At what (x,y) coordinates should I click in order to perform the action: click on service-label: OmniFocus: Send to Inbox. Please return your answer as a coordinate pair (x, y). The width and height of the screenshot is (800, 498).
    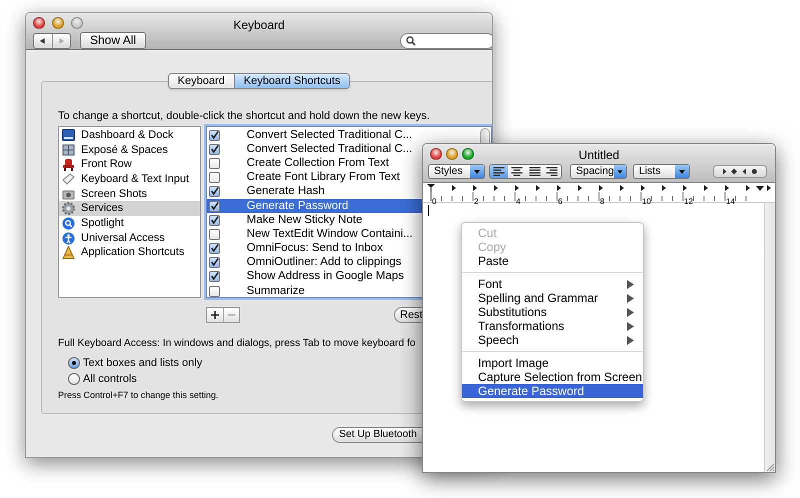
    Looking at the image, I should click on (314, 249).